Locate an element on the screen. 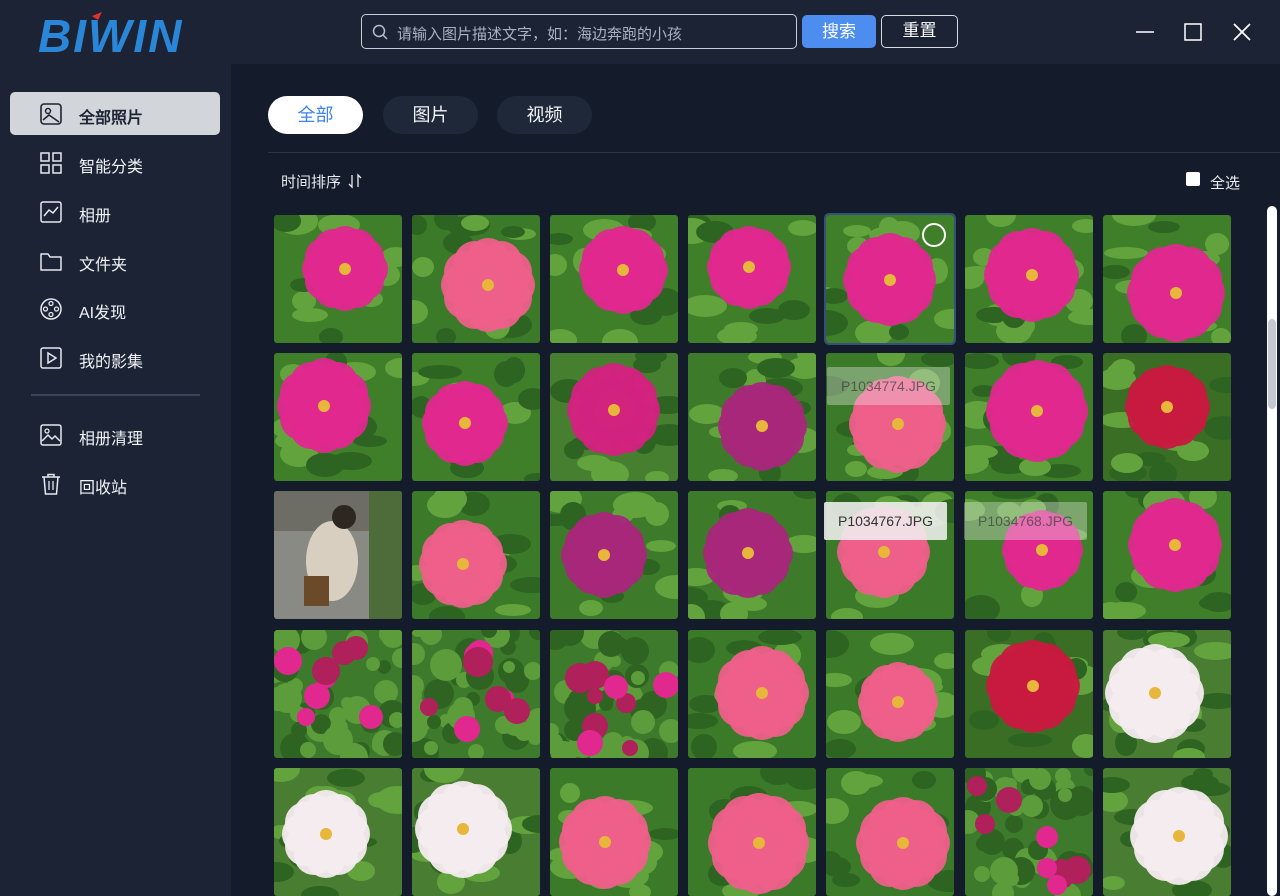  svg-text: BIWIN is located at coordinates (110, 34).